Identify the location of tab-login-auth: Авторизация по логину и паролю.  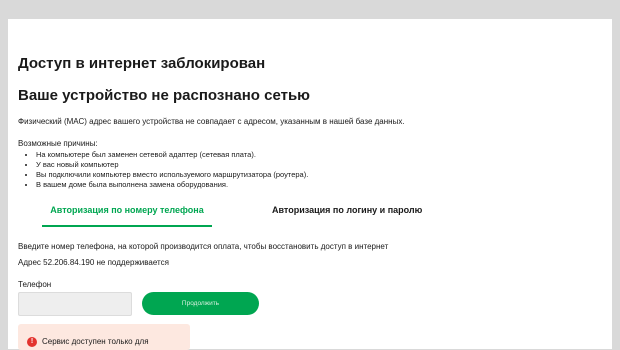
(347, 215).